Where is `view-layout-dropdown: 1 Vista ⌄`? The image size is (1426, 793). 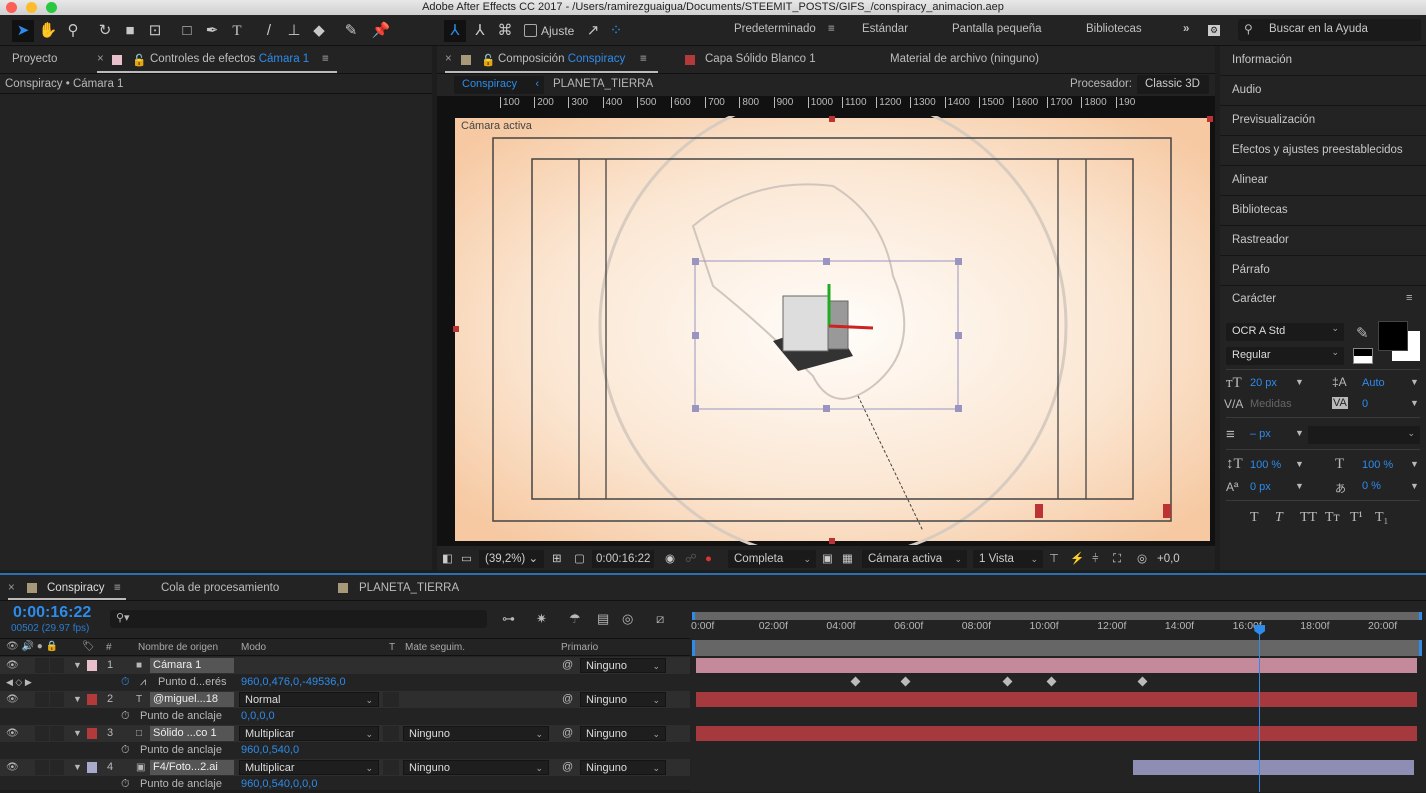
view-layout-dropdown: 1 Vista ⌄ is located at coordinates (1008, 559).